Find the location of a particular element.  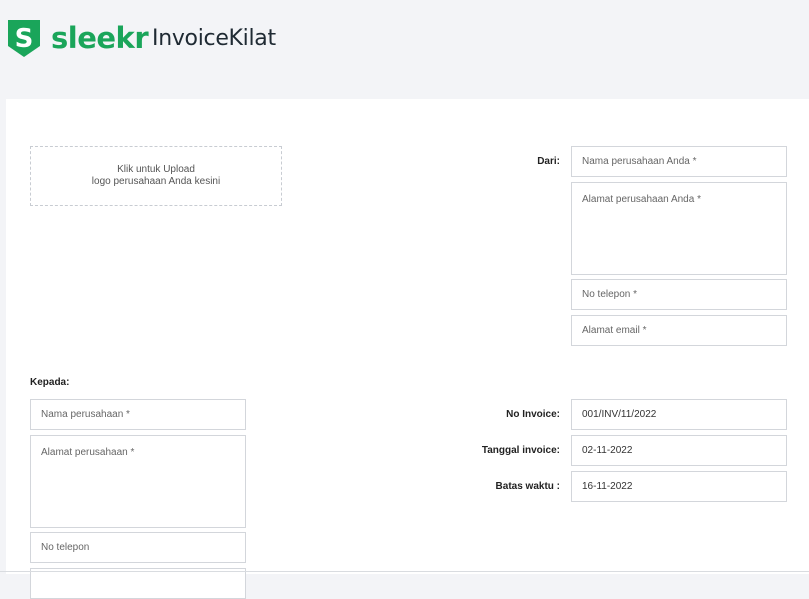

to-email-input is located at coordinates (138, 583).